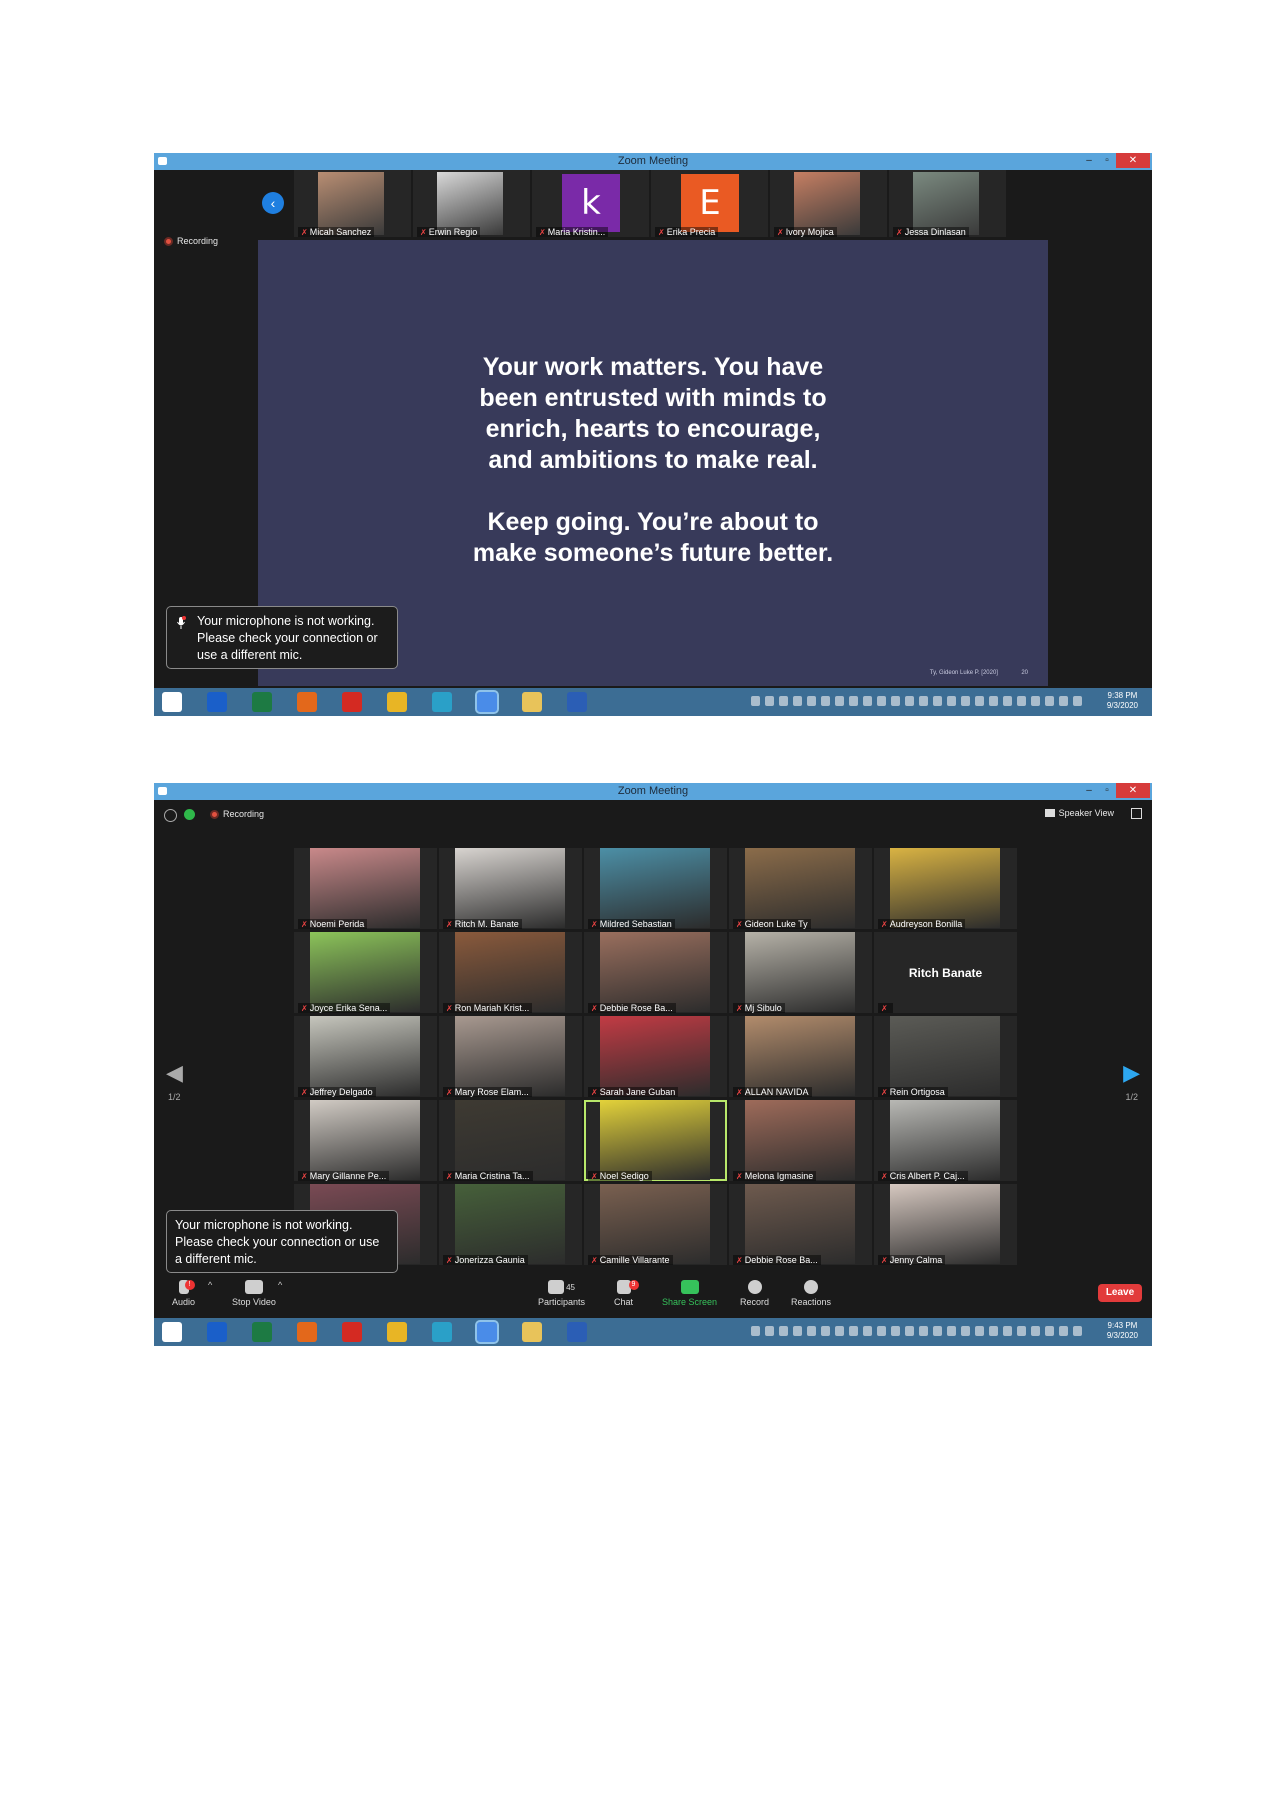 This screenshot has height=1800, width=1272. I want to click on audio-button: ! Audio, so click(183, 1293).